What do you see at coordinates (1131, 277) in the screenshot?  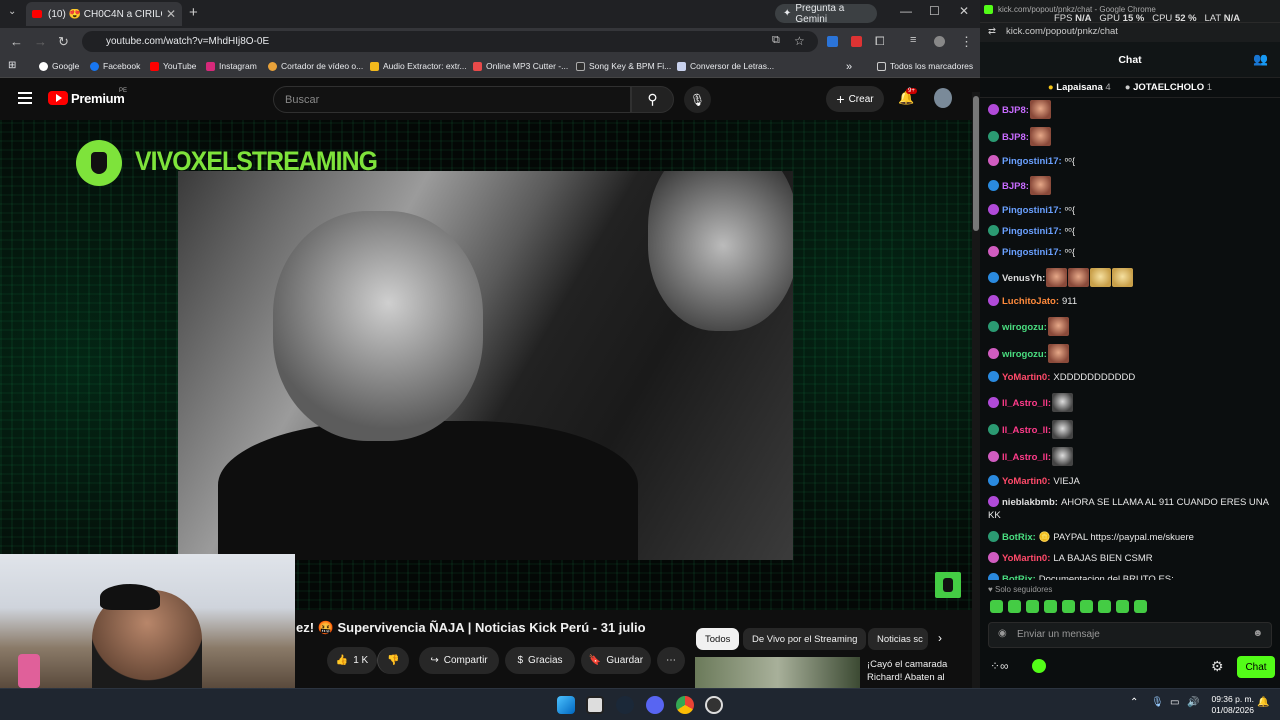 I see `chat-message: VenusYh:` at bounding box center [1131, 277].